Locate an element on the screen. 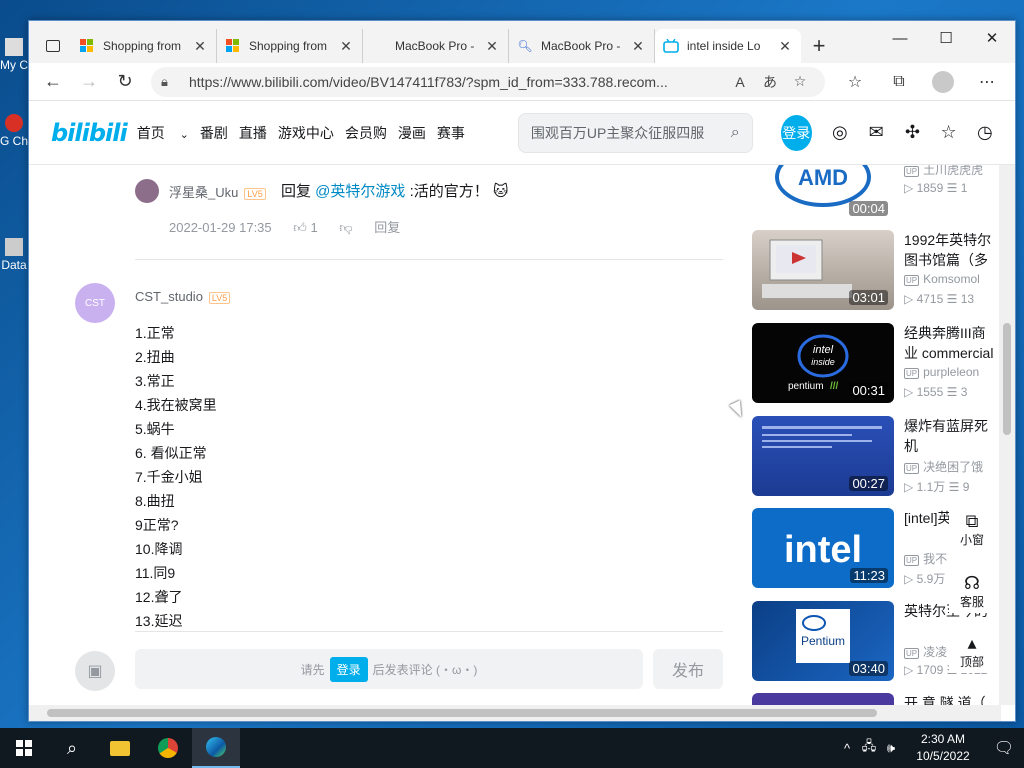 The height and width of the screenshot is (768, 1024). network-icon: 🖧︎ is located at coordinates (869, 748).